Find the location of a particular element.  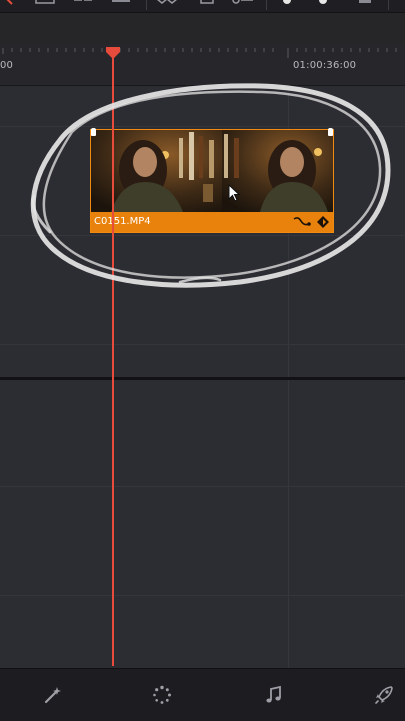

video-clip: C0151.MP4 is located at coordinates (212, 180).